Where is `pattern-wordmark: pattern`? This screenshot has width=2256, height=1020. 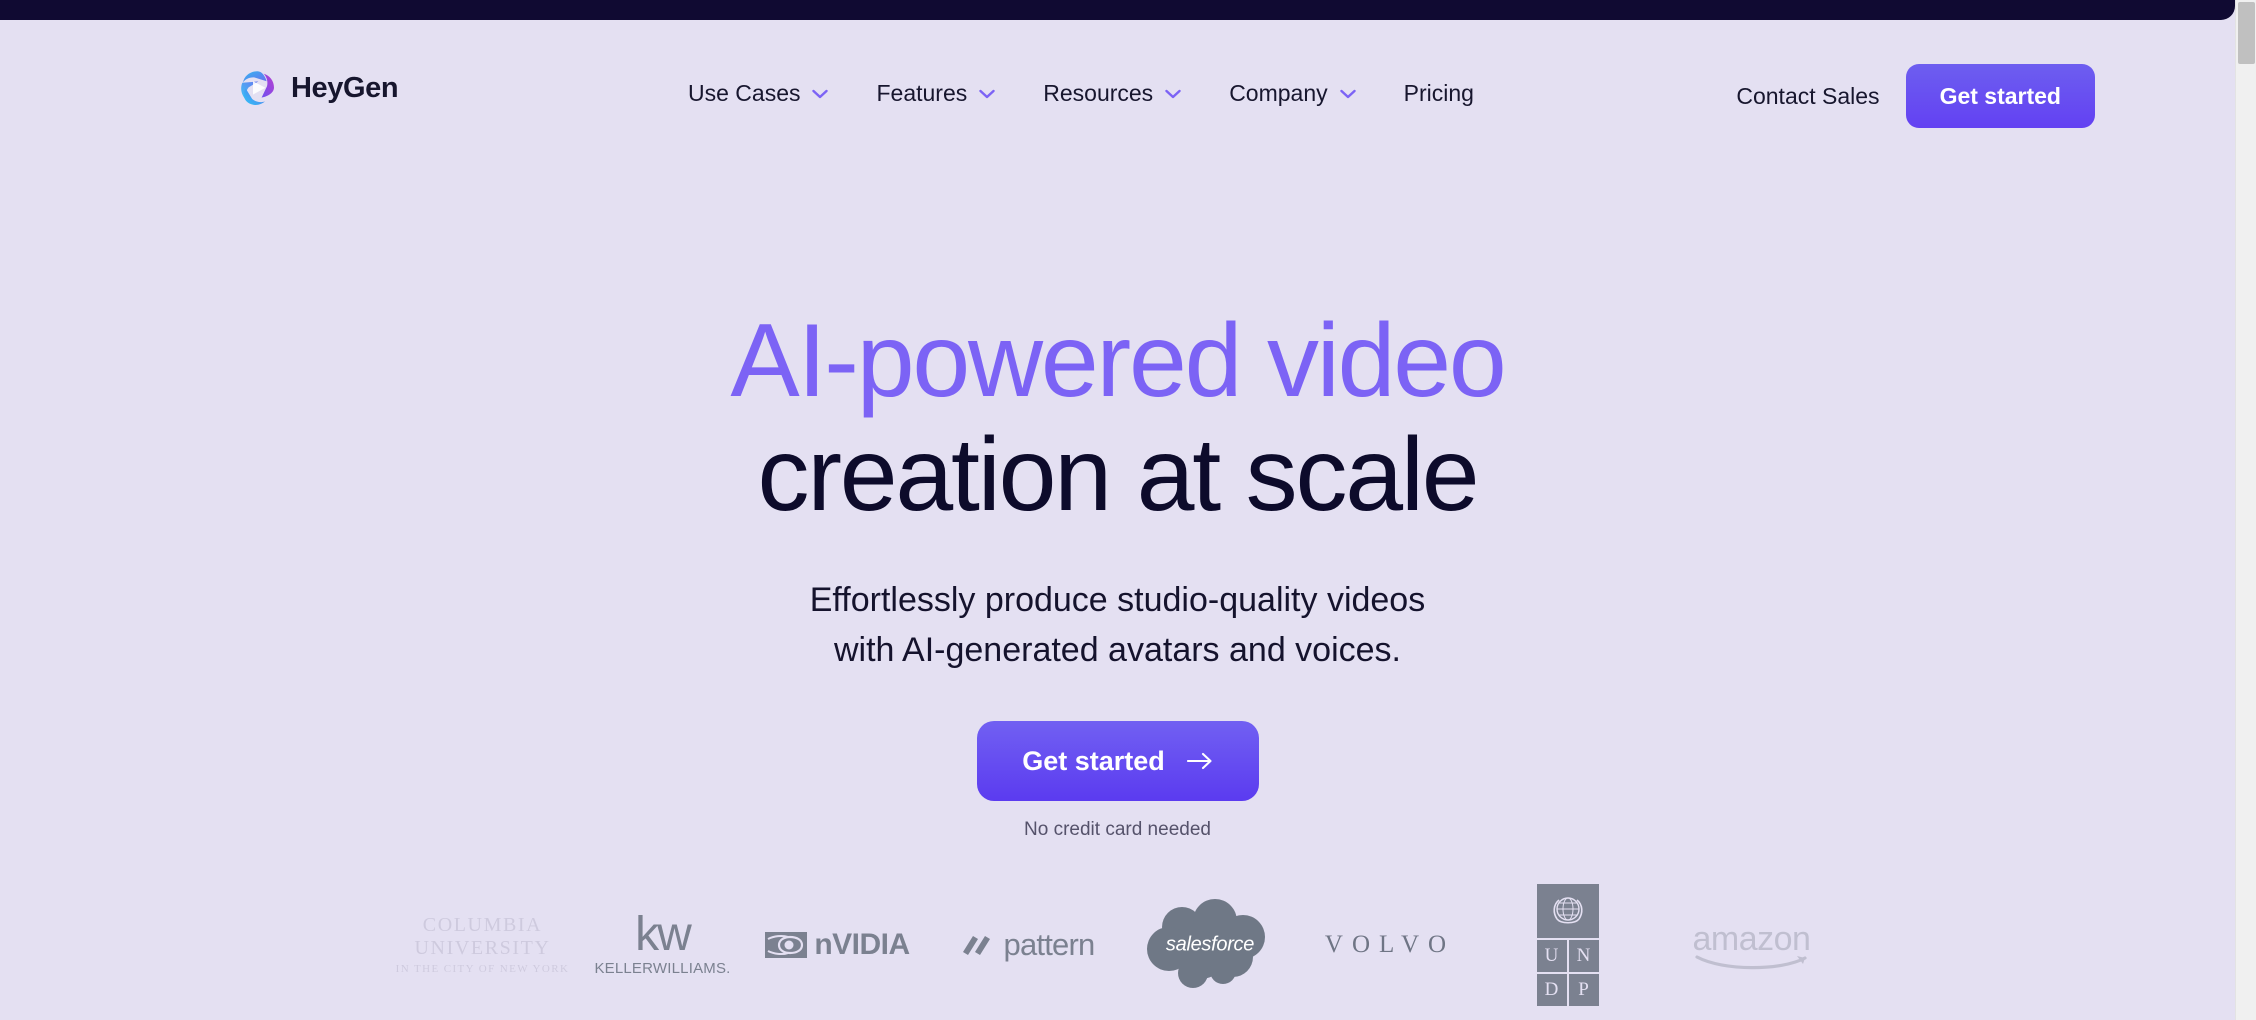
pattern-wordmark: pattern is located at coordinates (1049, 944).